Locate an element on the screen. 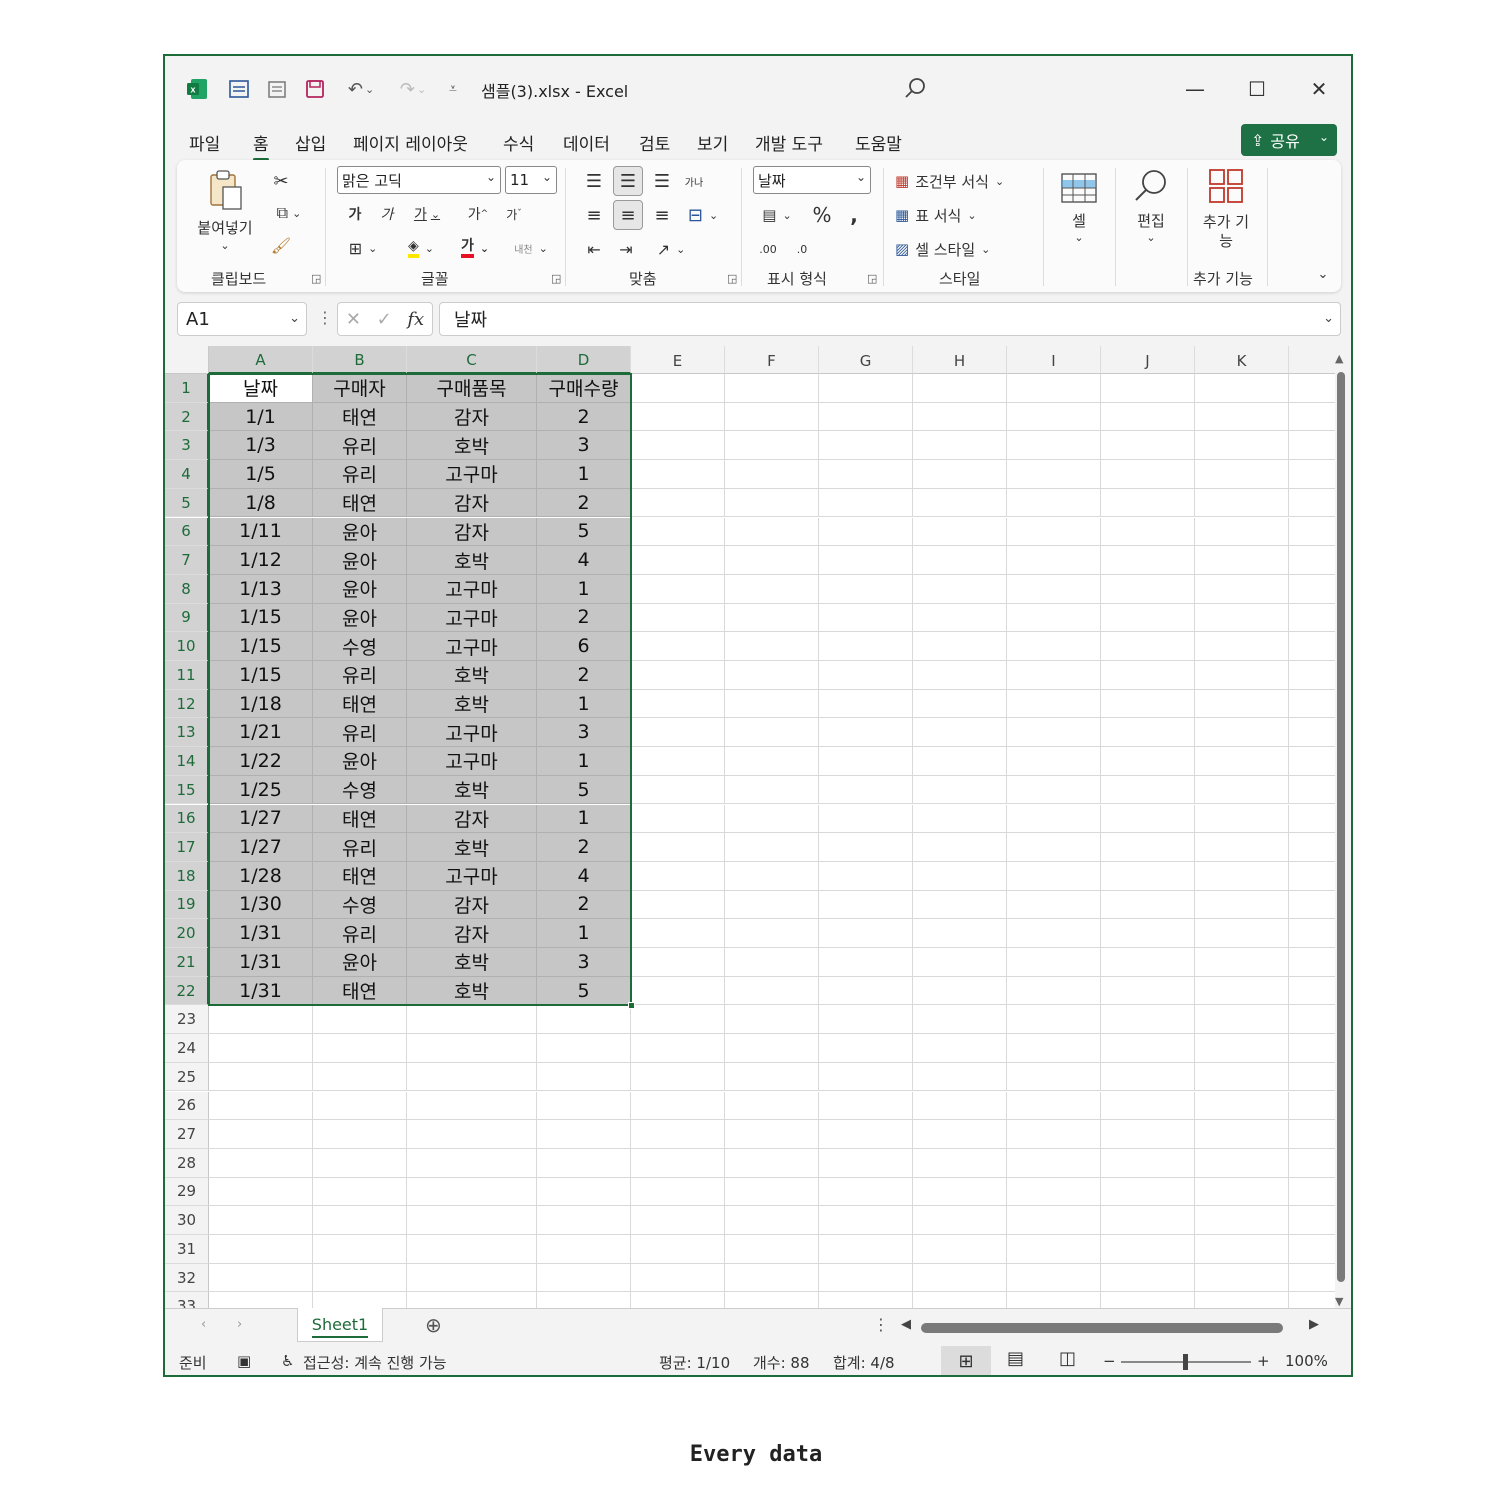 Image resolution: width=1512 pixels, height=1512 pixels. increase-font-icon: 가 ^ is located at coordinates (478, 214).